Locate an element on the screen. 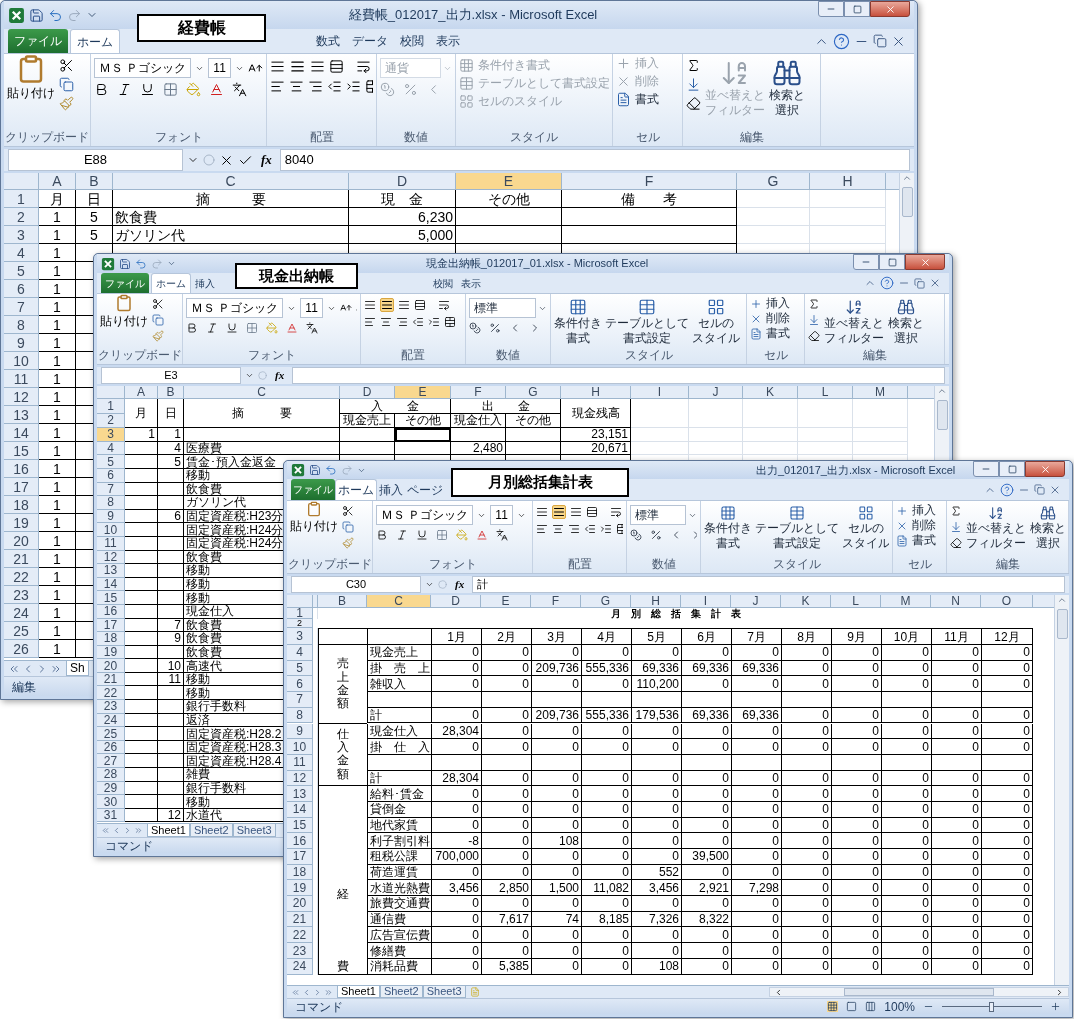  cells-menu-button: 削除 is located at coordinates (778, 318).